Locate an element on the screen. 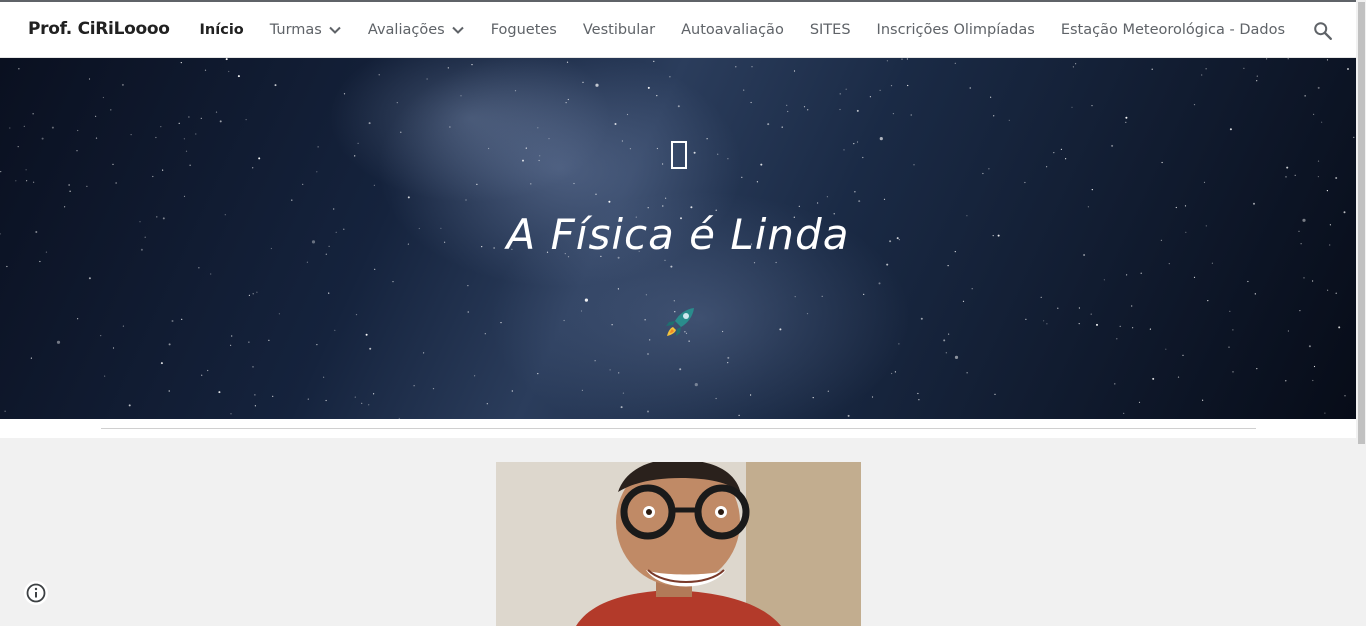 Image resolution: width=1366 pixels, height=626 pixels. nav-label: Foguetes is located at coordinates (523, 30).